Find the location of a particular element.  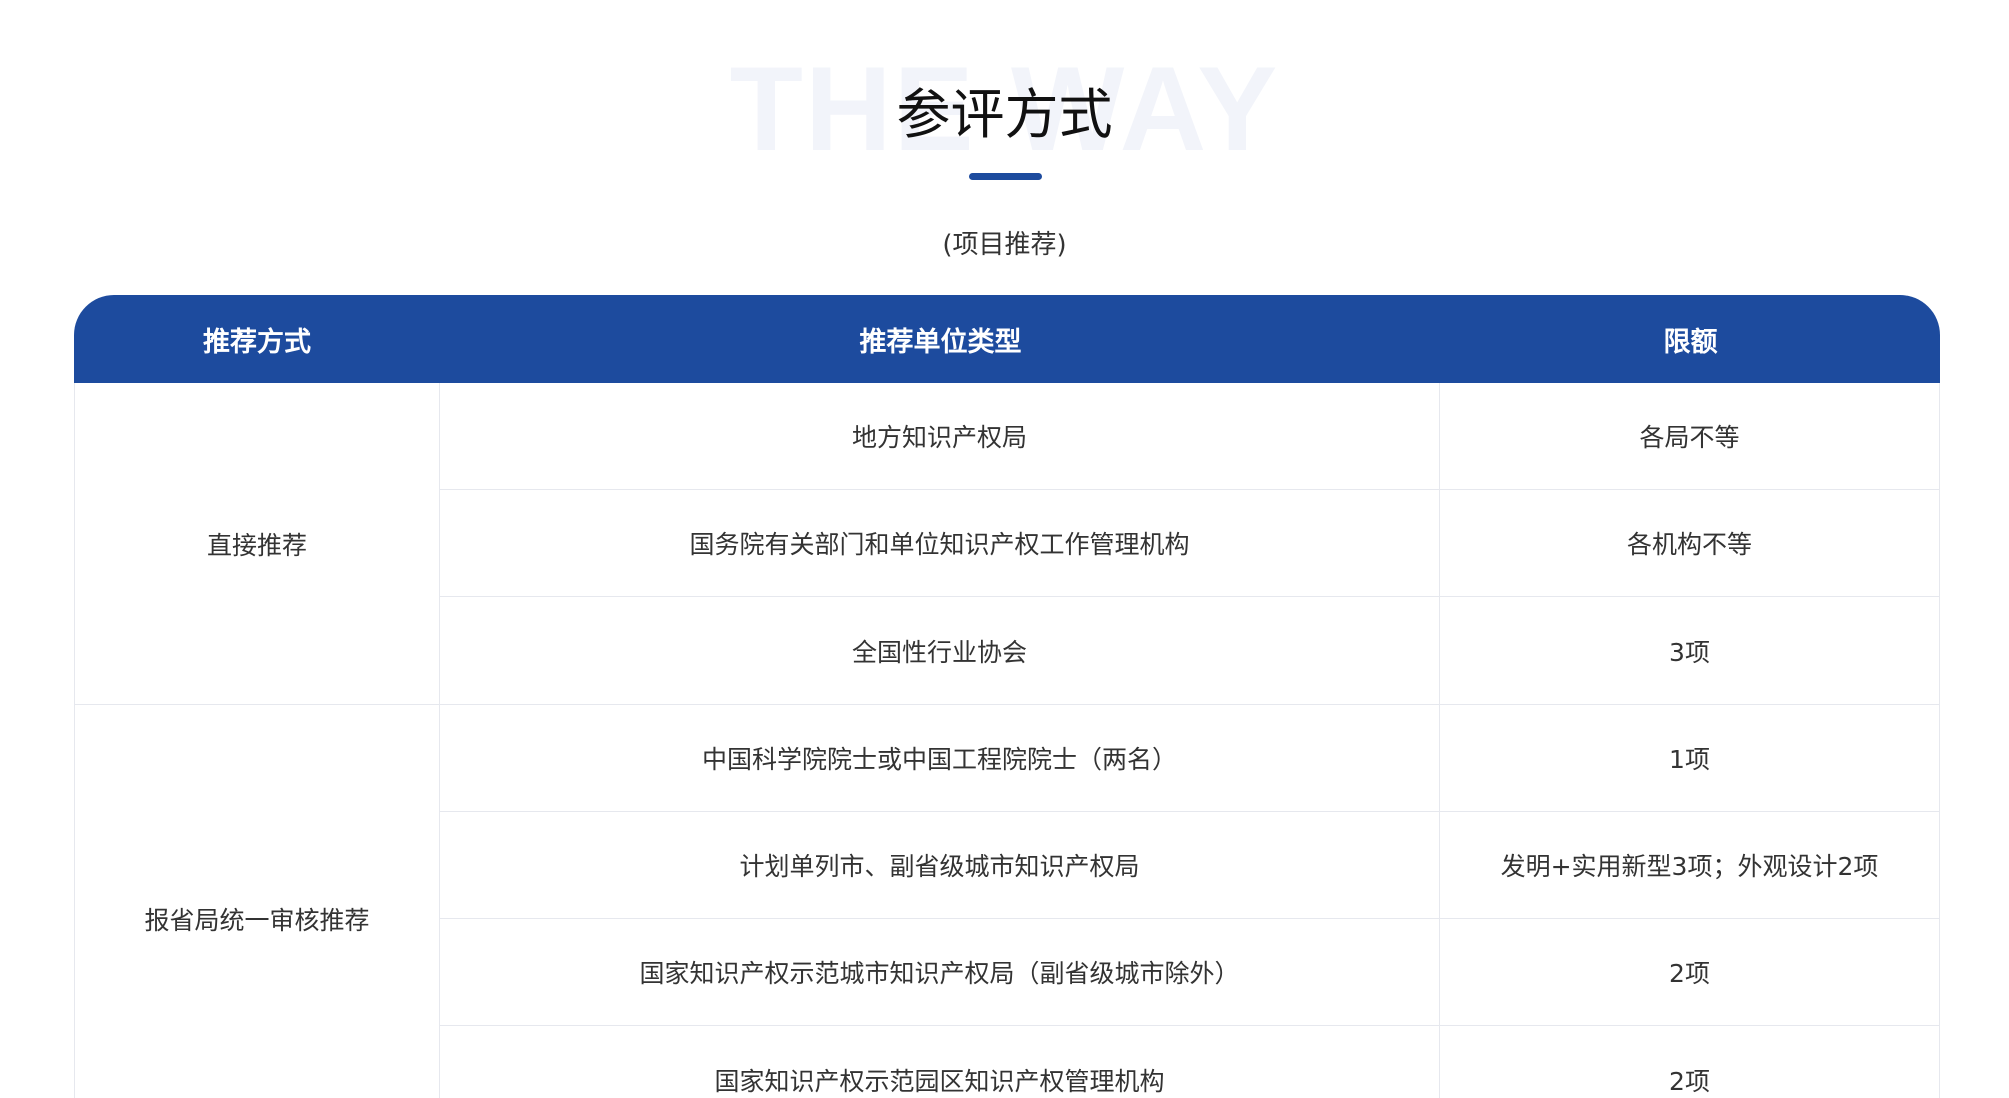

table-header: 推荐方式 推荐单位类型 限额 is located at coordinates (1007, 339).